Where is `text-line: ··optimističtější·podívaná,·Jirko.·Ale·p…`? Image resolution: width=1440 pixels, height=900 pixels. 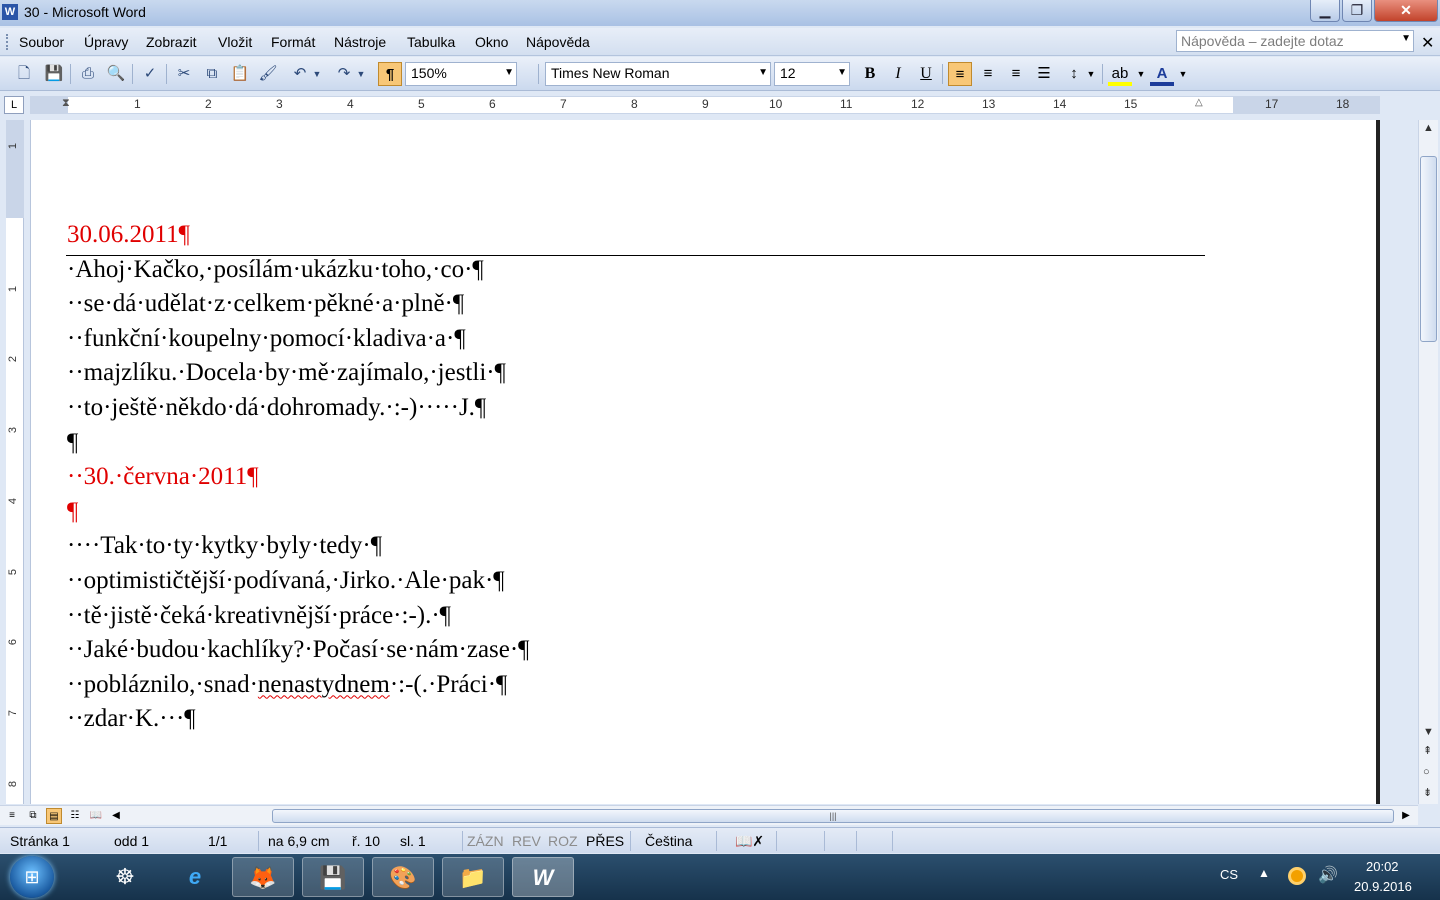 text-line: ··optimističtější·podívaná,·Jirko.·Ale·p… is located at coordinates (637, 581).